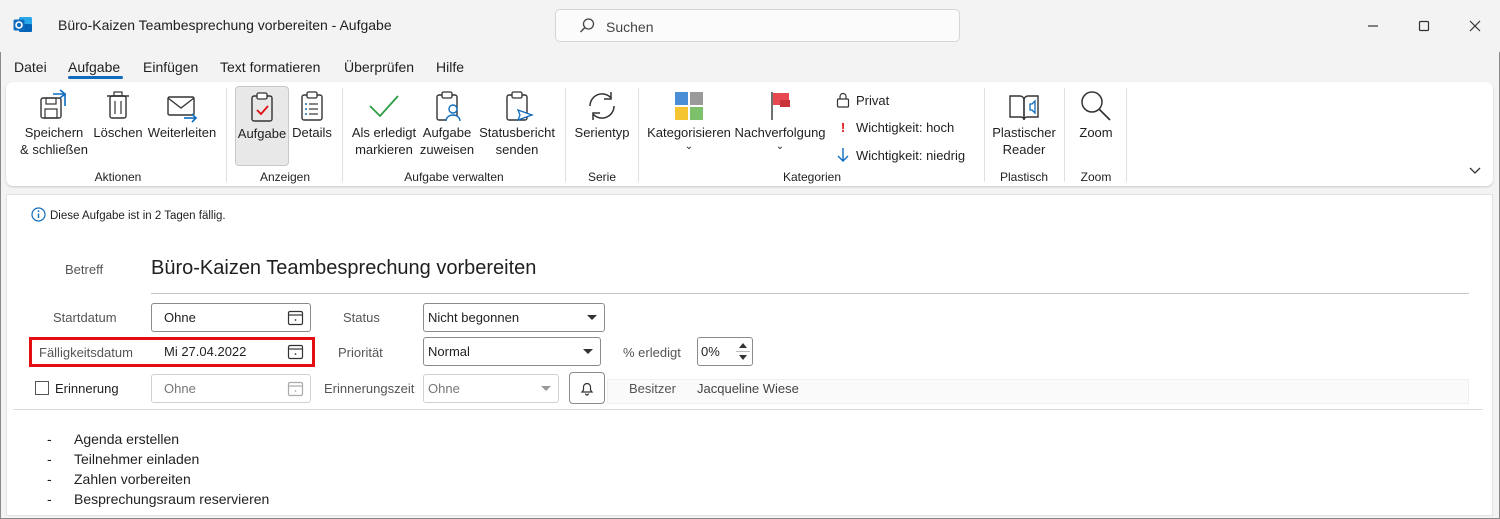  I want to click on save-icon, so click(53, 104).